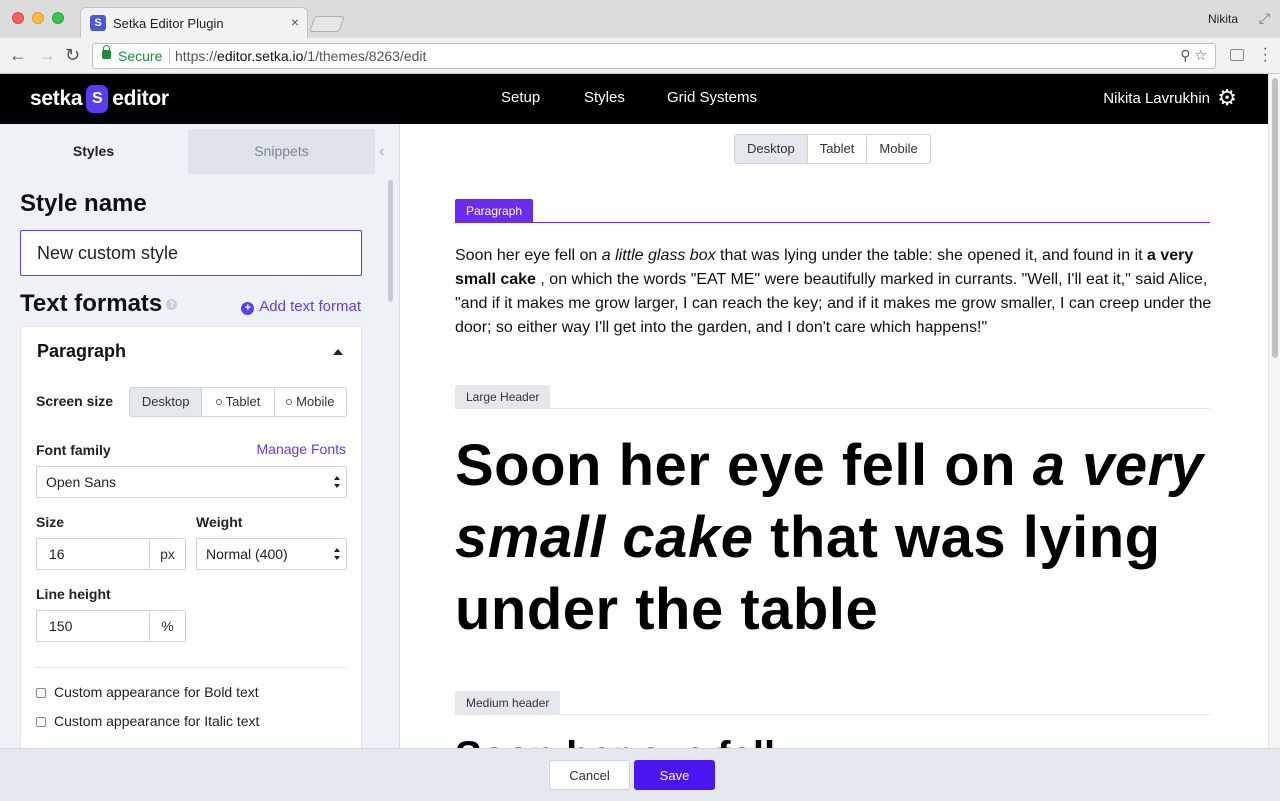  What do you see at coordinates (140, 56) in the screenshot?
I see `secure-label: Secure` at bounding box center [140, 56].